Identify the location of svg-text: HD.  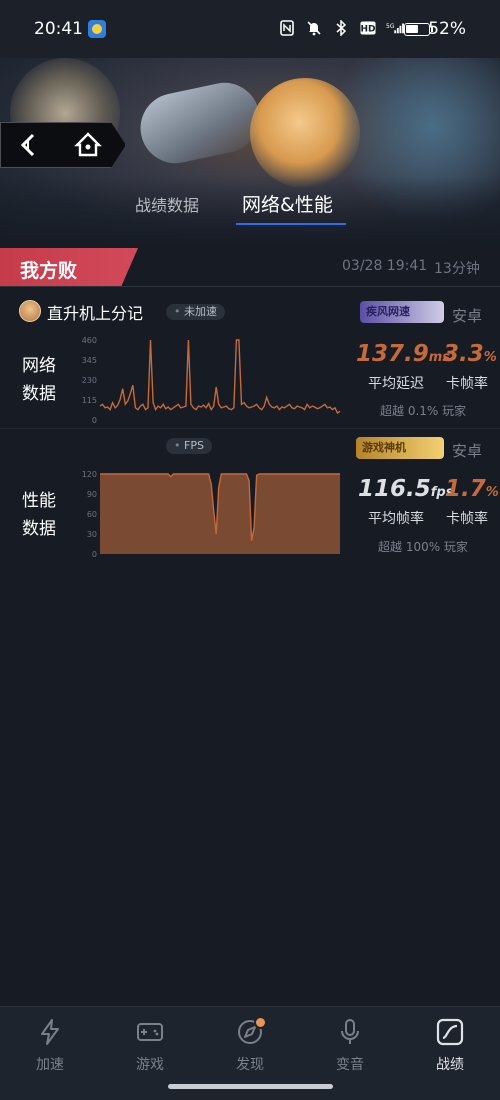
(367, 30).